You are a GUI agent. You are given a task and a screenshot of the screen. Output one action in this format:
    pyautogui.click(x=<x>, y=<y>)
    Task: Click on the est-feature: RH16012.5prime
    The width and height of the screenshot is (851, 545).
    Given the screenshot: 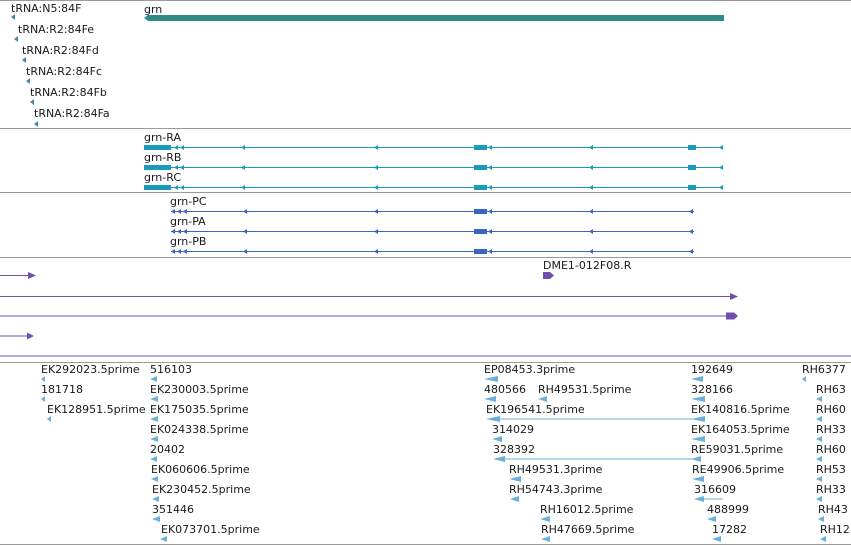 What is the action you would take?
    pyautogui.click(x=587, y=512)
    